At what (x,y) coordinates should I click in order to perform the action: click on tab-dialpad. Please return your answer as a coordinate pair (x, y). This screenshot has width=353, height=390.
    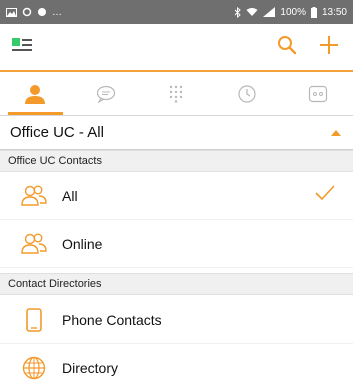
    Looking at the image, I should click on (176, 93).